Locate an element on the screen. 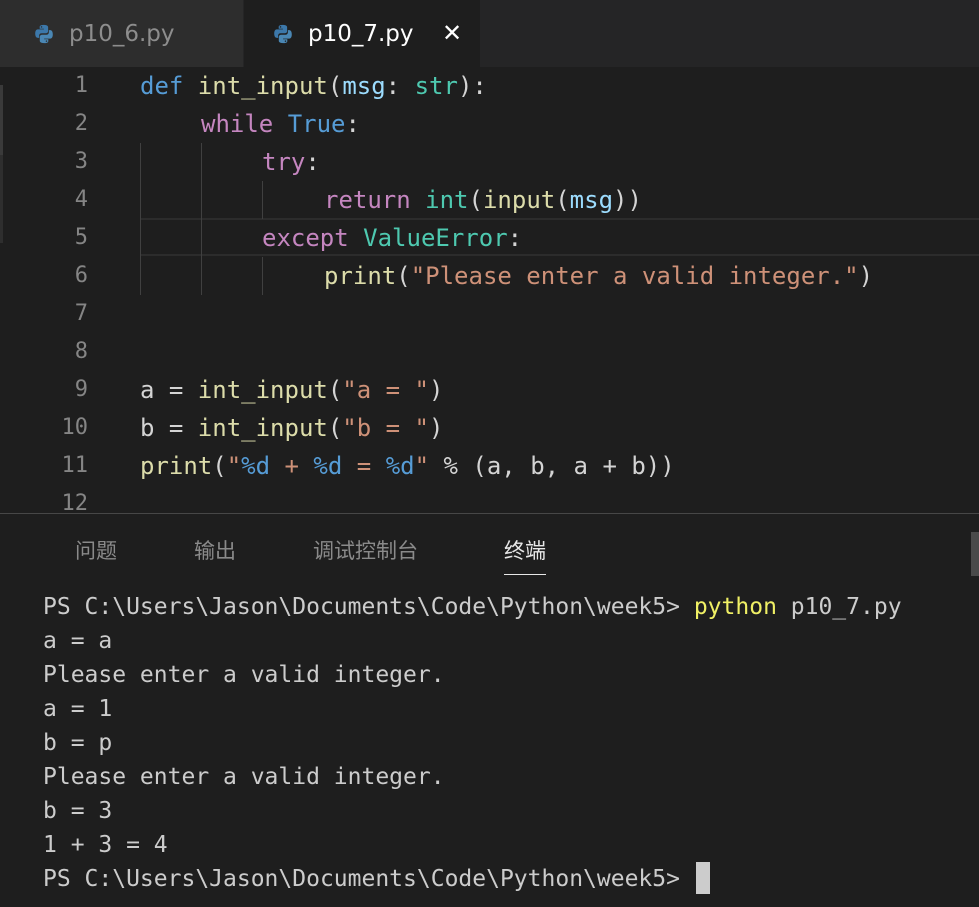  terminal-line: b = 3 is located at coordinates (78, 811).